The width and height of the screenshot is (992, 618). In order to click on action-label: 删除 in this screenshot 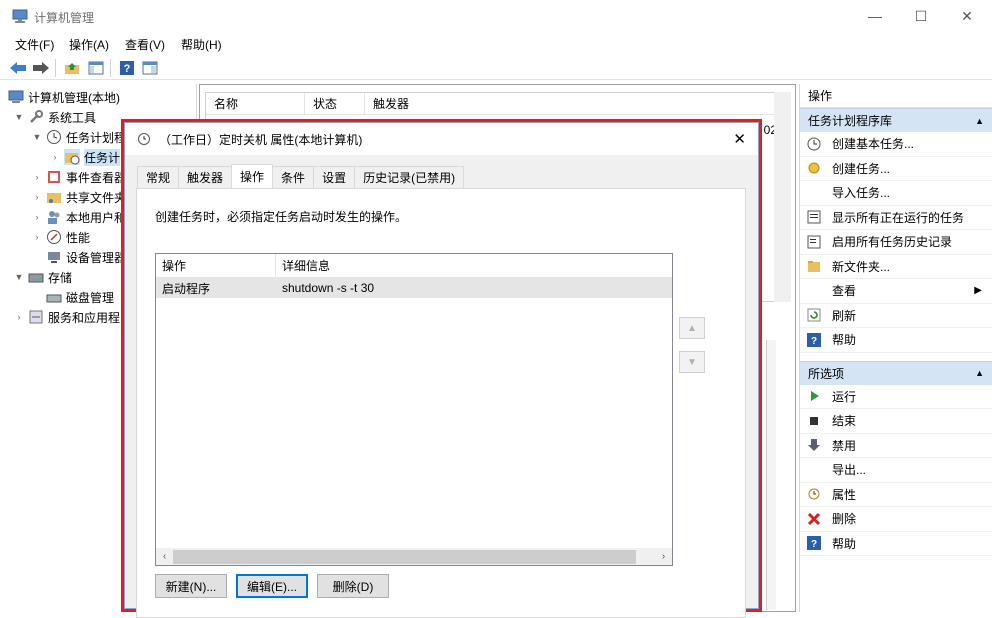, I will do `click(844, 519)`.